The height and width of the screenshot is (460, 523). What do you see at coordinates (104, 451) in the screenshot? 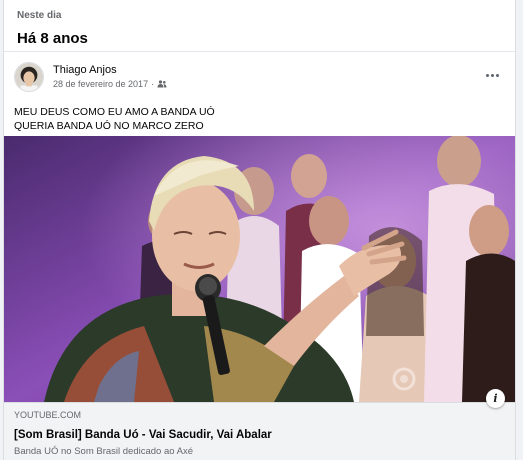
I see `link-description: Banda UÓ no Som Brasil dedicado ao Axé` at bounding box center [104, 451].